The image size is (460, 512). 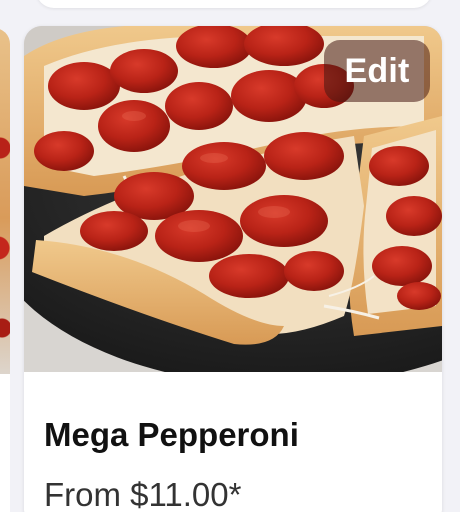 I want to click on edit-button: Edit, so click(x=377, y=71).